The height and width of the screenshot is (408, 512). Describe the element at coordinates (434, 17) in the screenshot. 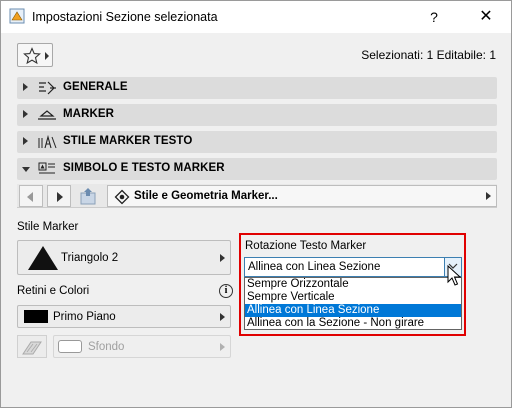

I see `help-button: ?` at that location.